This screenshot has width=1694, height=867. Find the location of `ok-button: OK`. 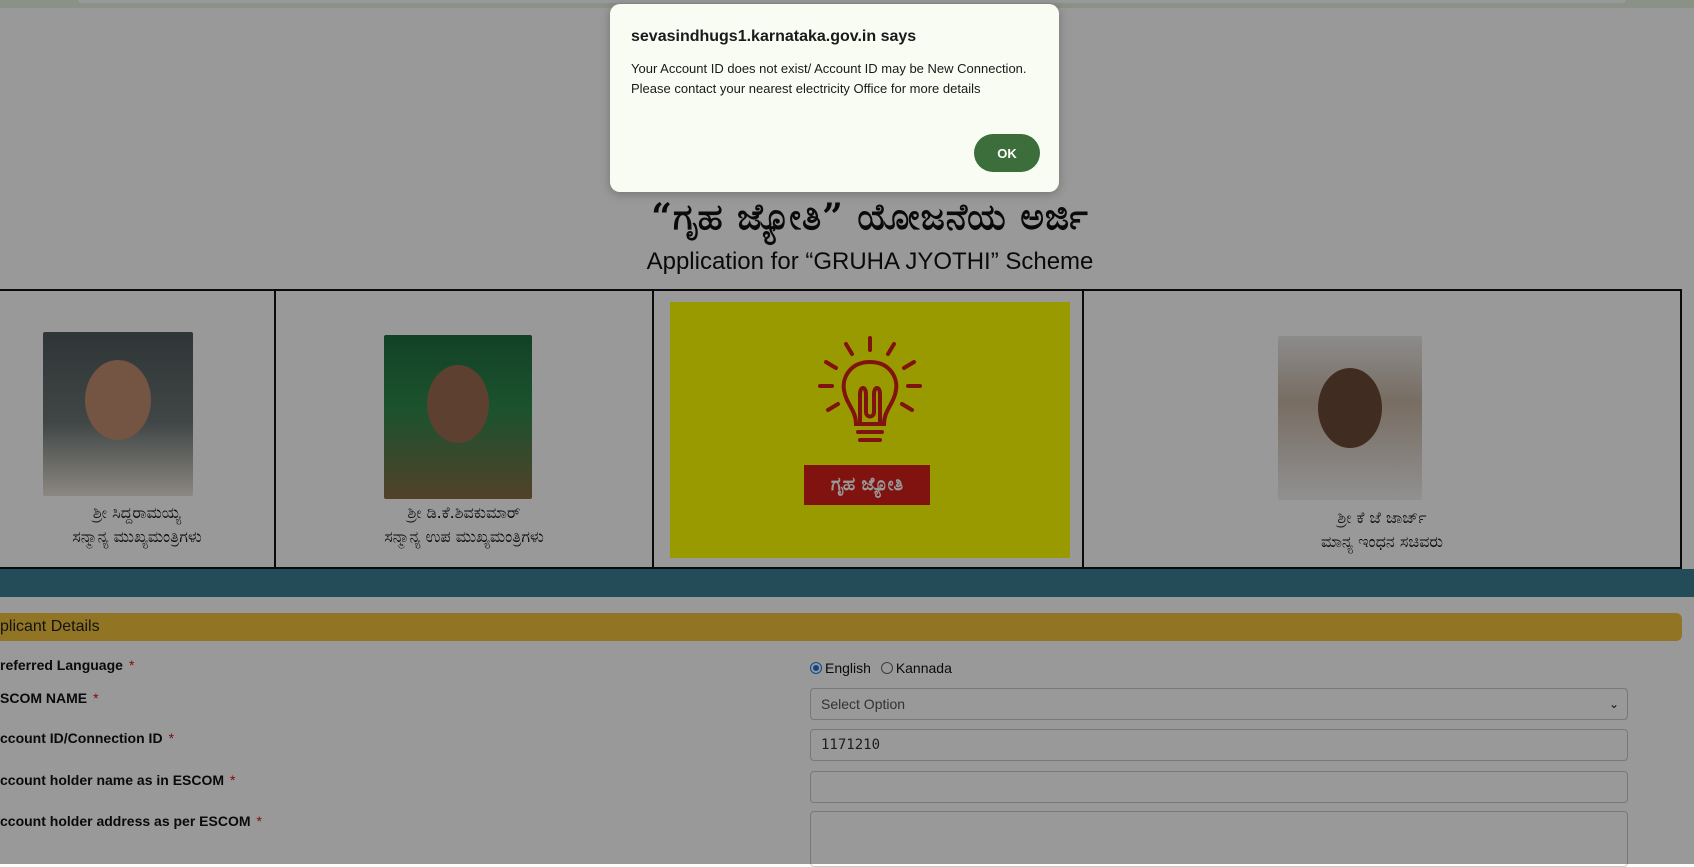

ok-button: OK is located at coordinates (1007, 153).